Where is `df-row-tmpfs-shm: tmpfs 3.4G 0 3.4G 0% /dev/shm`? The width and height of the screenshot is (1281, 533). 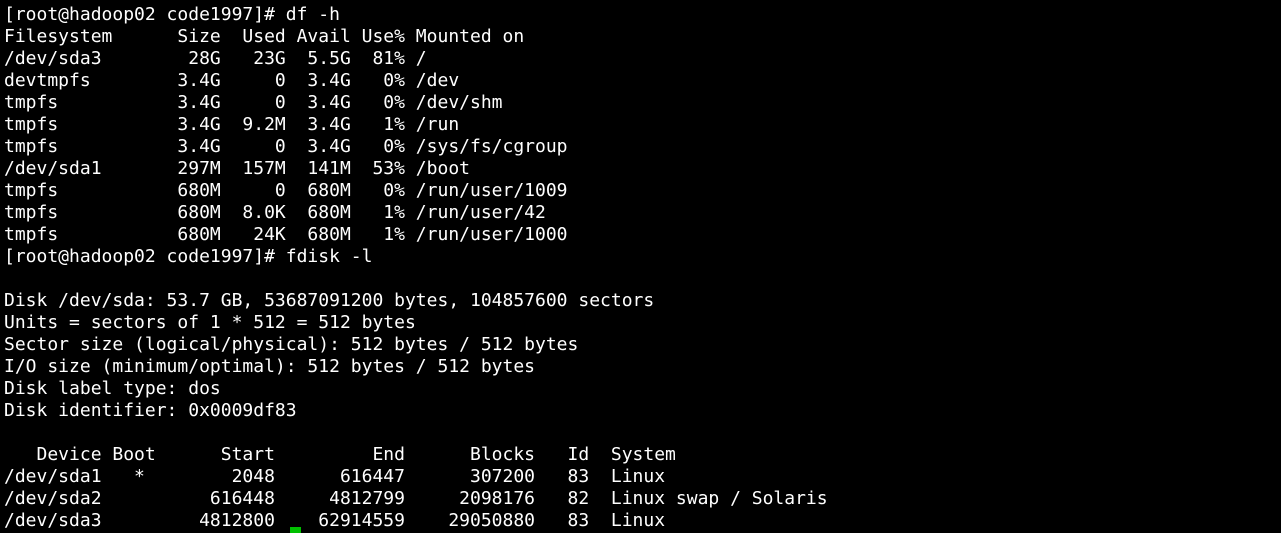 df-row-tmpfs-shm: tmpfs 3.4G 0 3.4G 0% /dev/shm is located at coordinates (253, 102).